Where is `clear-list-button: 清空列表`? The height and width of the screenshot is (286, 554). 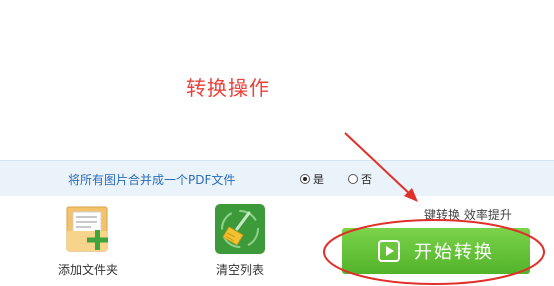 clear-list-button: 清空列表 is located at coordinates (240, 240).